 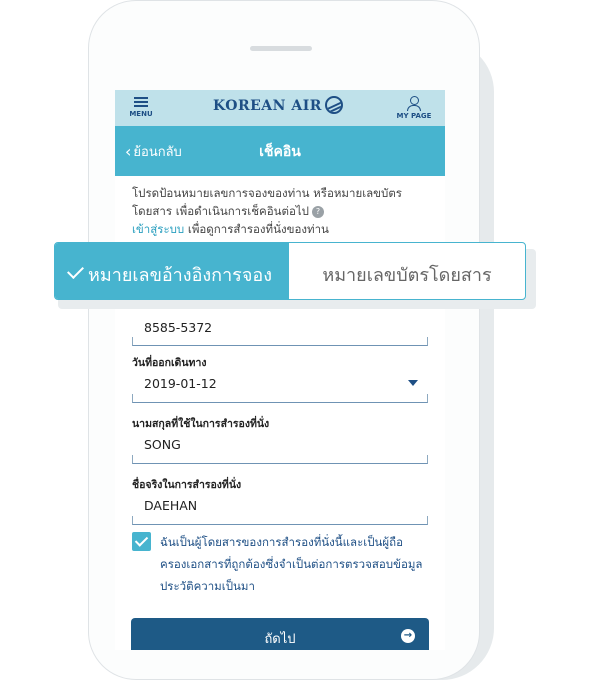 What do you see at coordinates (162, 444) in the screenshot?
I see `last-name-input: SONG` at bounding box center [162, 444].